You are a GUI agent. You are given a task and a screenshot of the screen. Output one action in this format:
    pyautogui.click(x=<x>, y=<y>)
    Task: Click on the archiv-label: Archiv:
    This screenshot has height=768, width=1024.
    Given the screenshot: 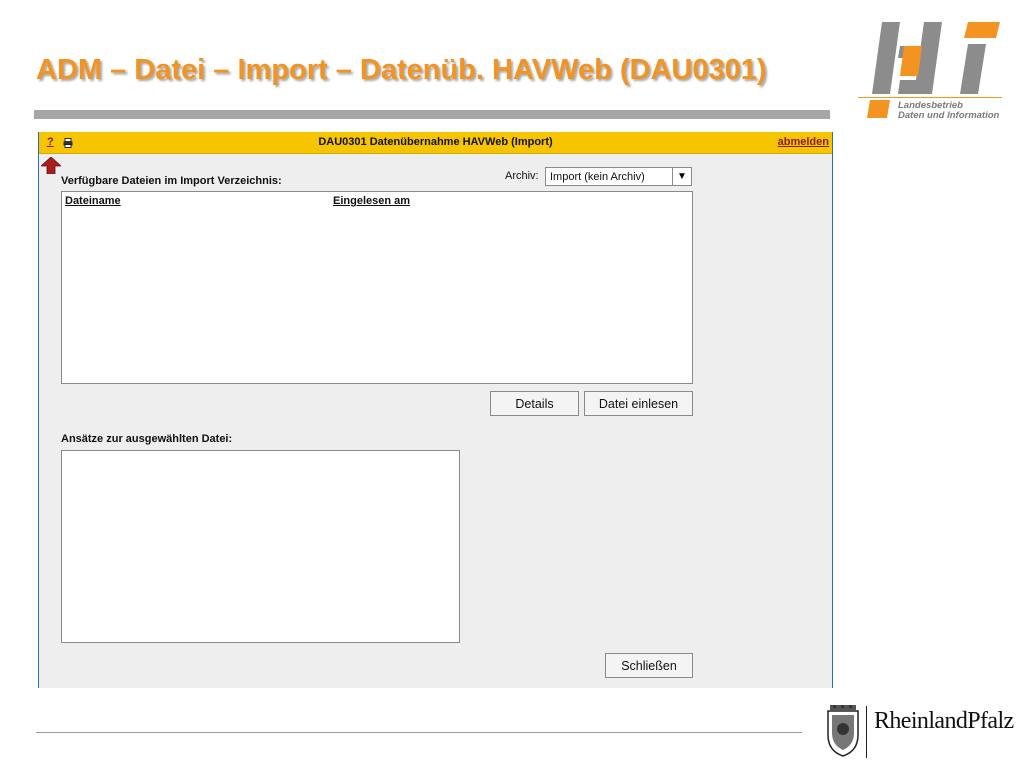 What is the action you would take?
    pyautogui.click(x=522, y=176)
    